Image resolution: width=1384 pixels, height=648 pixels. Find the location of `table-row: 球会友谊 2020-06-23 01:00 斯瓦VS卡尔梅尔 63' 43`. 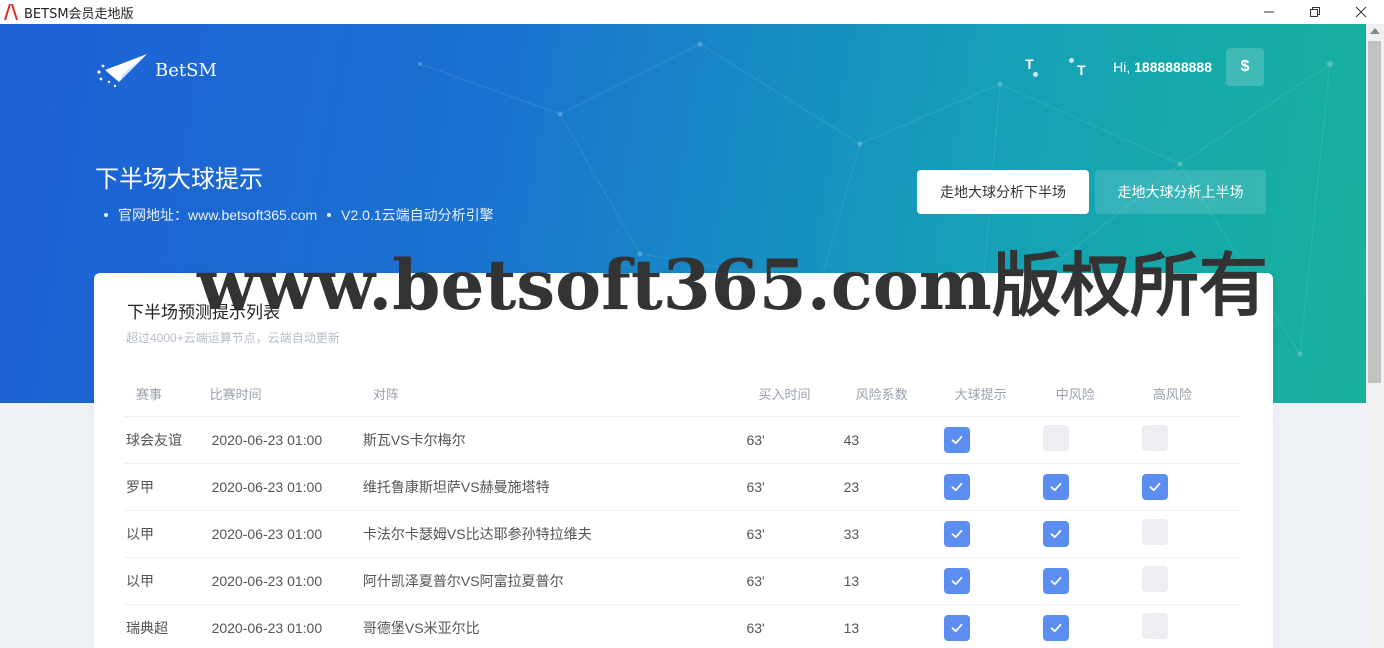

table-row: 球会友谊 2020-06-23 01:00 斯瓦VS卡尔梅尔 63' 43 is located at coordinates (682, 440).